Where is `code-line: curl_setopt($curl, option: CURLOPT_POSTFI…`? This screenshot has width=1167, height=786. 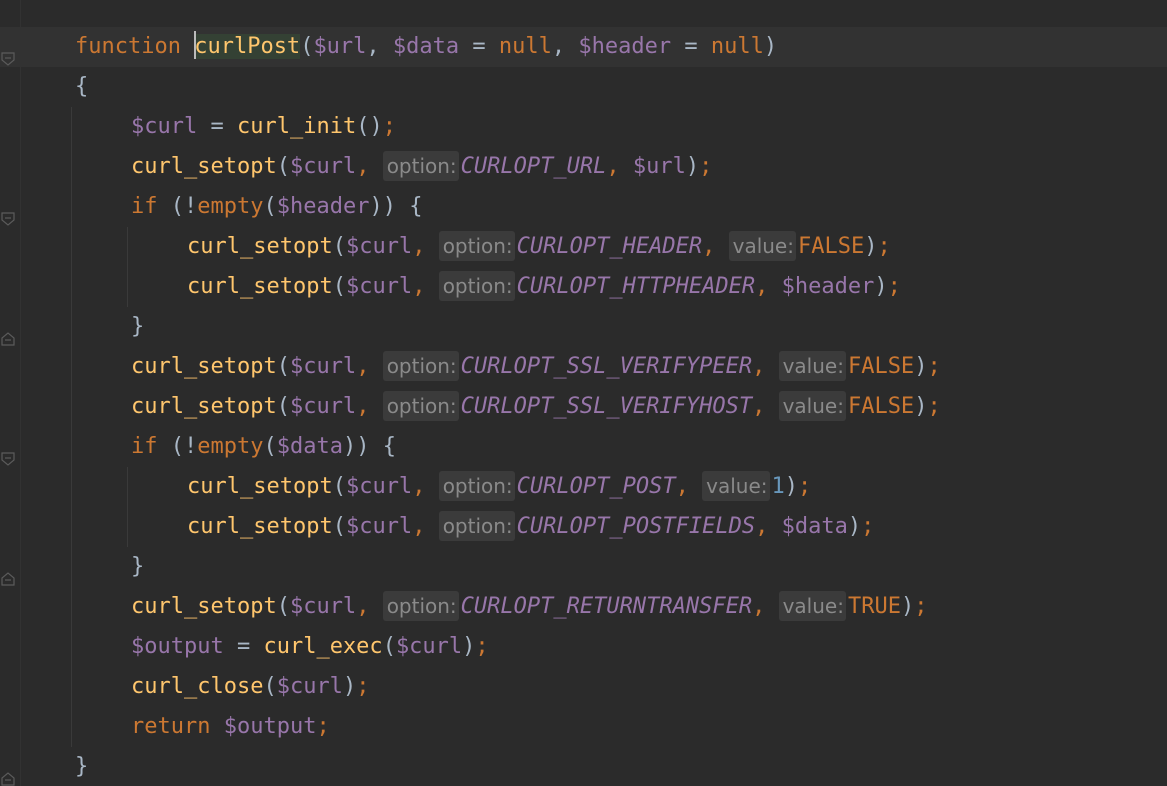 code-line: curl_setopt($curl, option: CURLOPT_POSTFI… is located at coordinates (583, 527).